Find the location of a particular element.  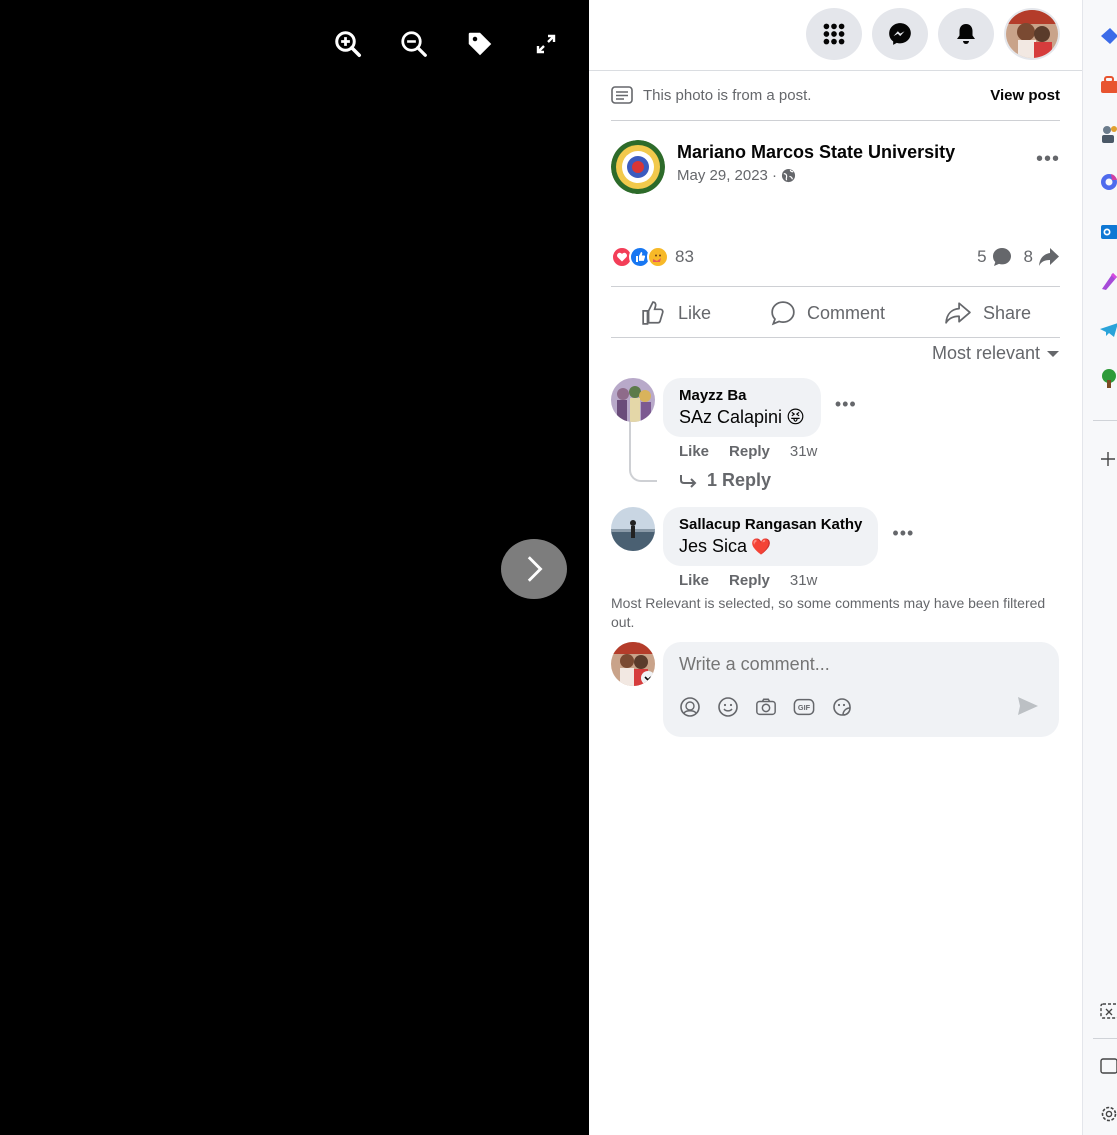

zoom-in-icon is located at coordinates (348, 44).